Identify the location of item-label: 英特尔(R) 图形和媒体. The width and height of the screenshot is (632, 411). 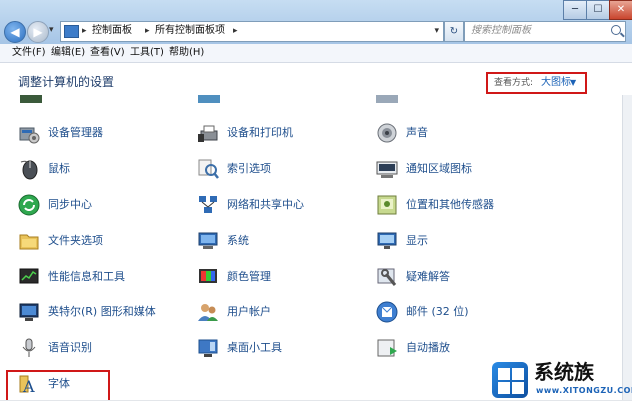
(102, 311).